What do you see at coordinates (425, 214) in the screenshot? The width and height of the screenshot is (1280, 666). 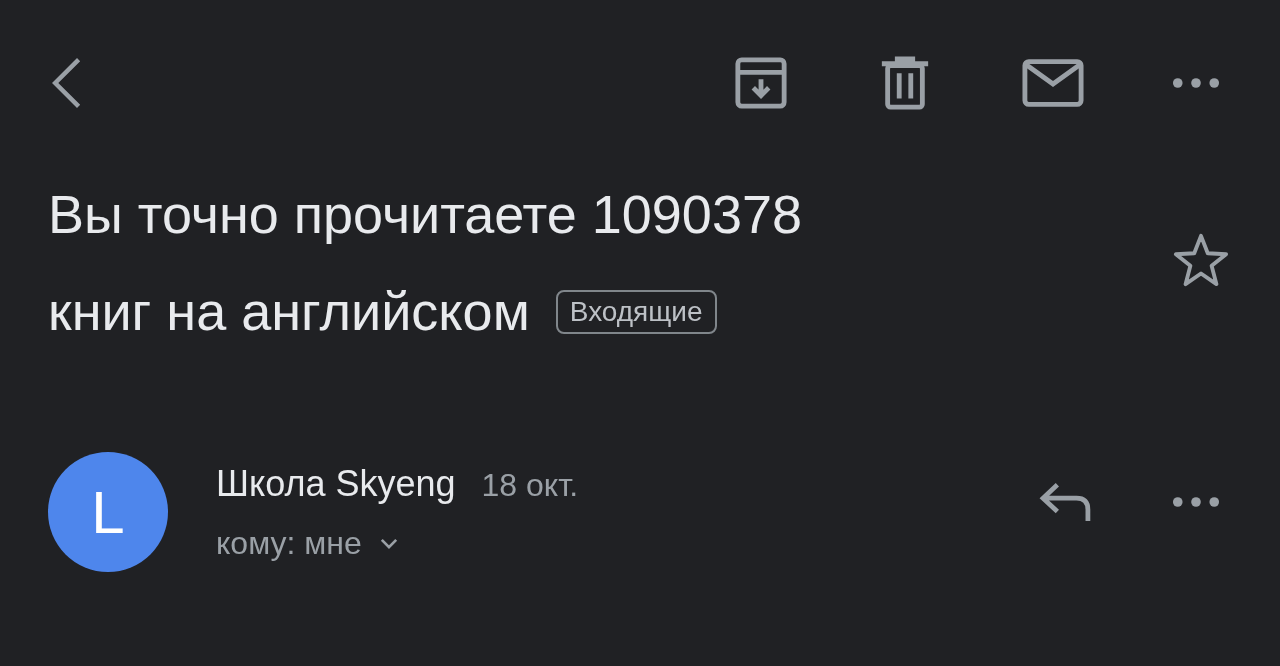 I see `subject-line: Вы точно прочитаете 1090378` at bounding box center [425, 214].